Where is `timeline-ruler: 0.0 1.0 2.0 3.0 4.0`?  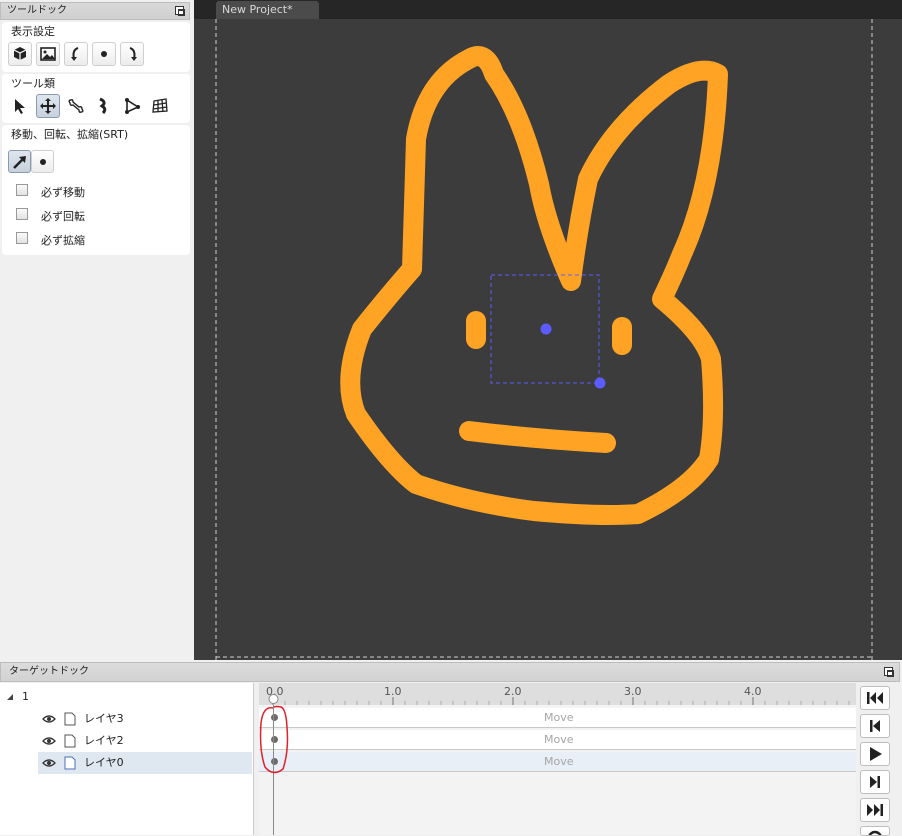
timeline-ruler: 0.0 1.0 2.0 3.0 4.0 is located at coordinates (557, 694).